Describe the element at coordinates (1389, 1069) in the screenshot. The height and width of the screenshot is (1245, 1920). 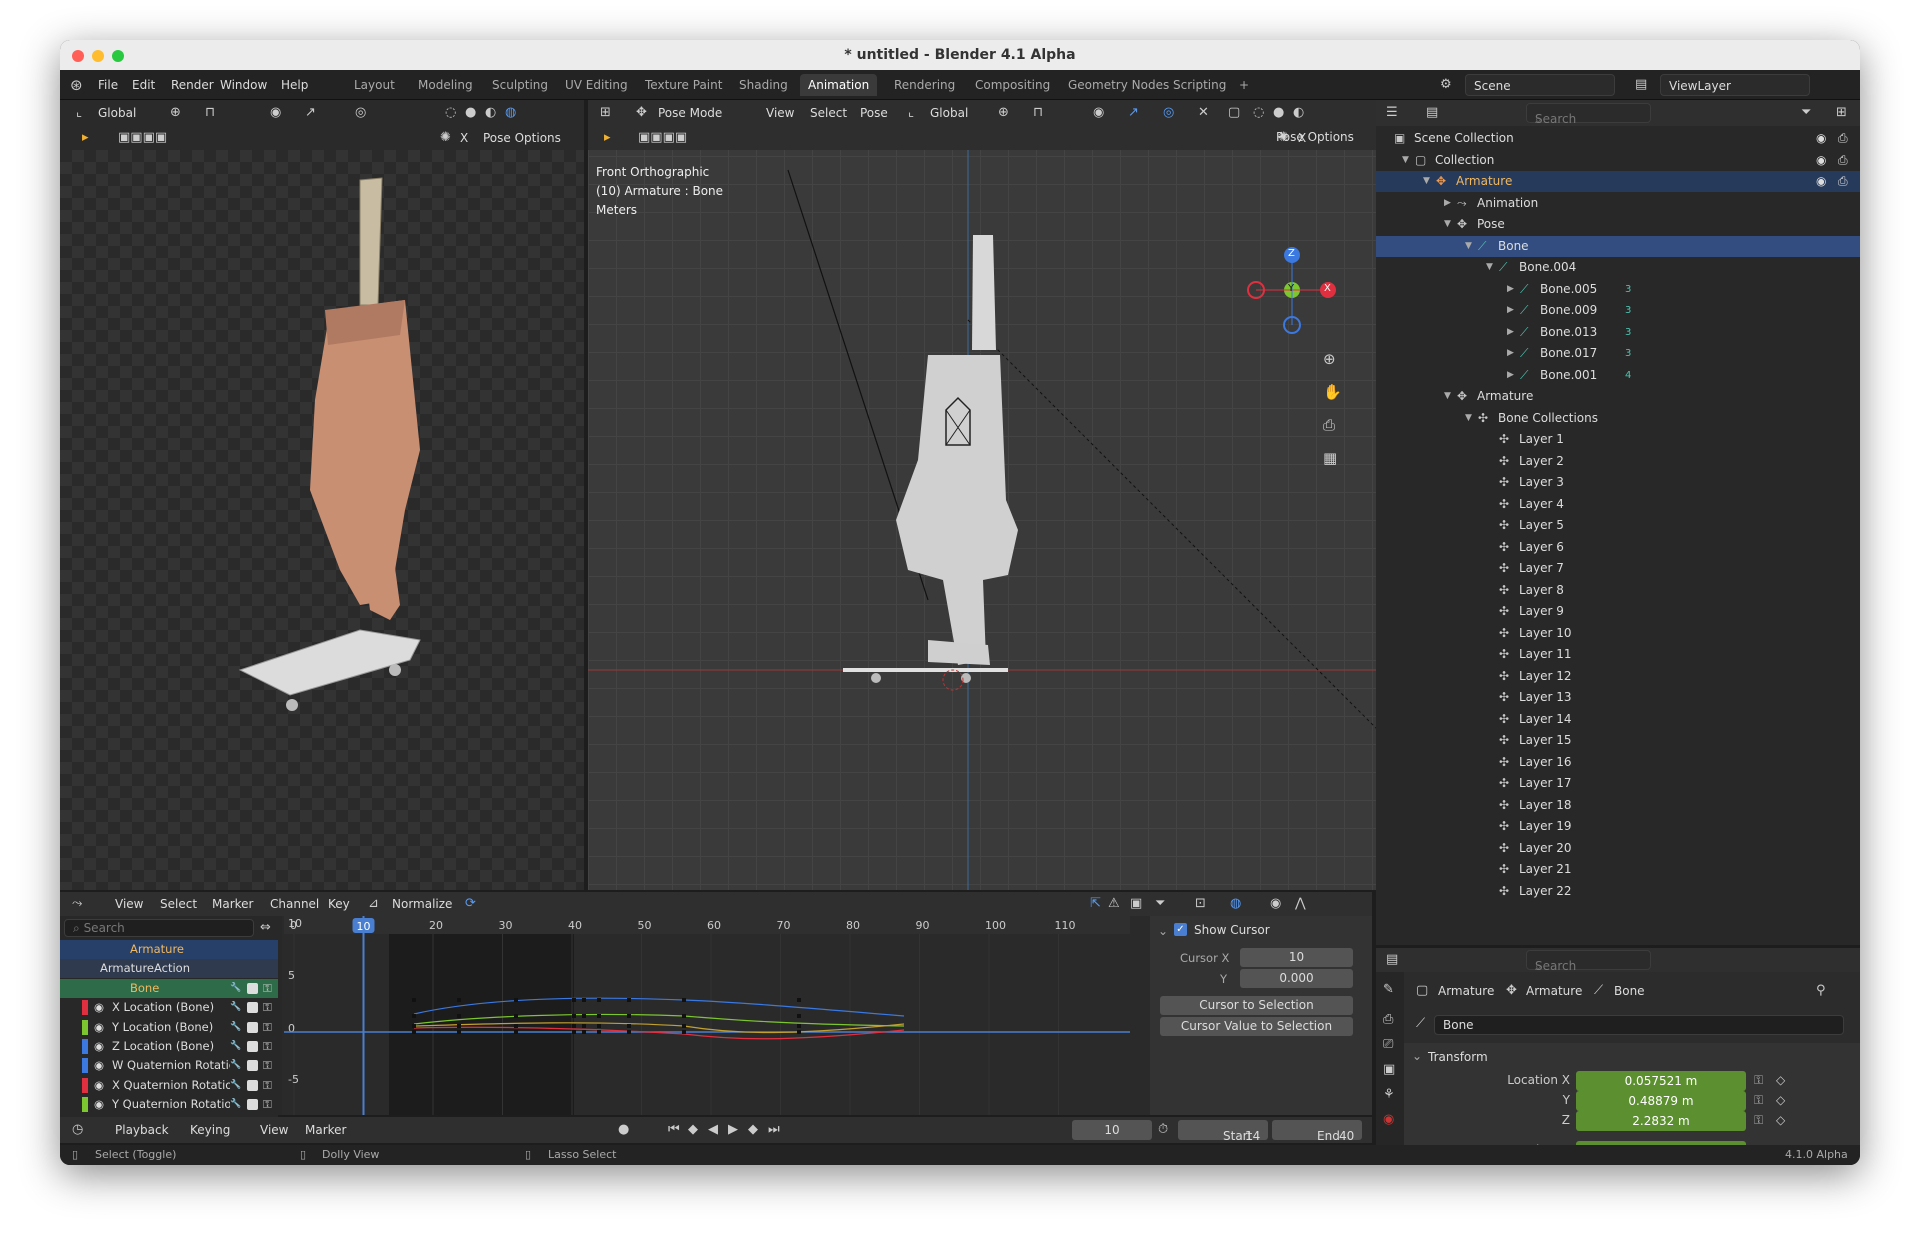
I see `view-layer-tab-icon: ▣` at that location.